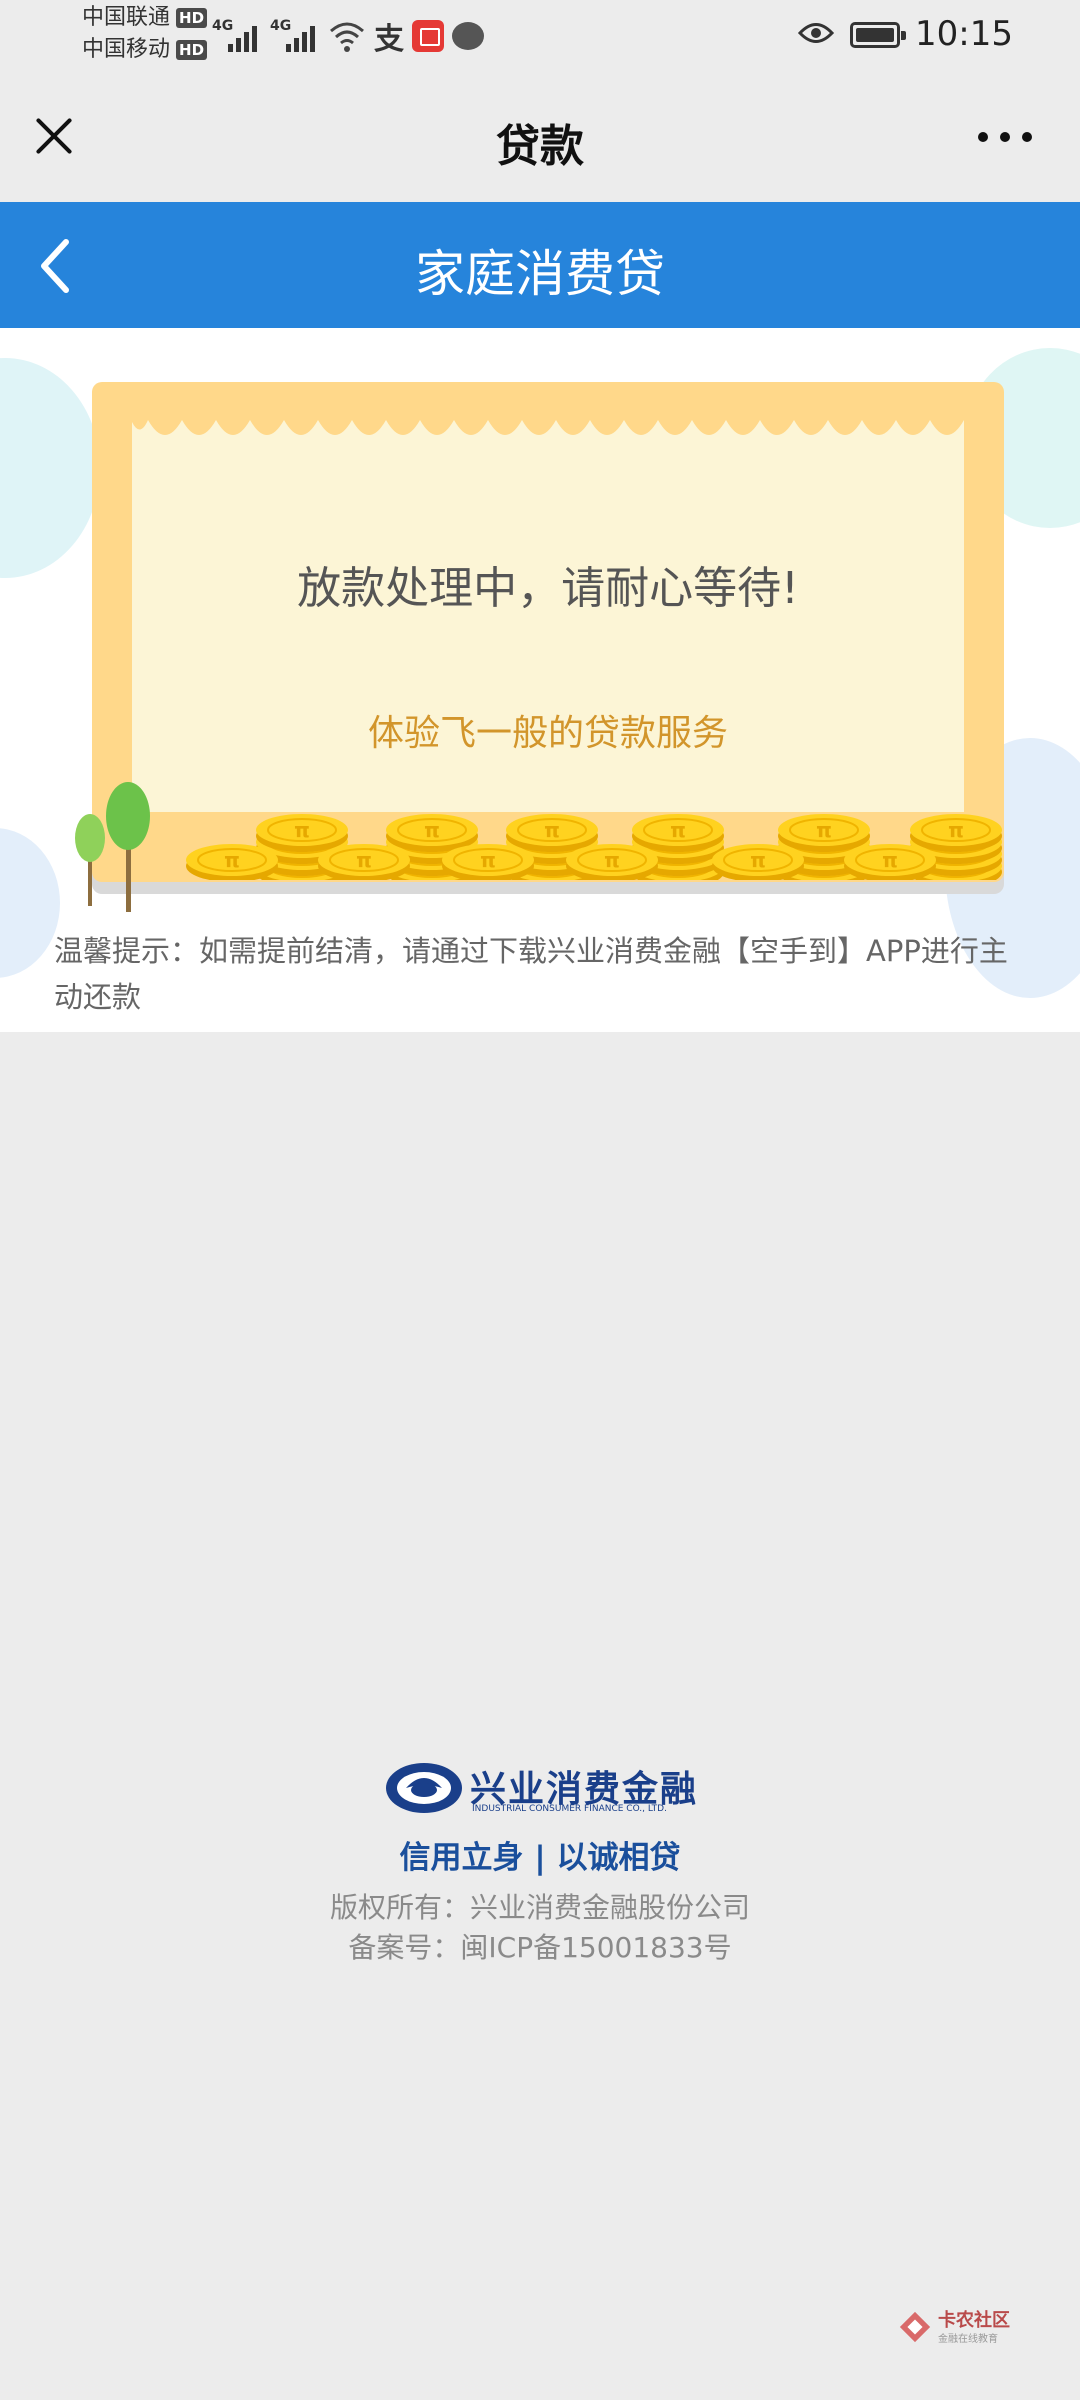 Image resolution: width=1080 pixels, height=2400 pixels. What do you see at coordinates (112, 847) in the screenshot?
I see `tree-illustration` at bounding box center [112, 847].